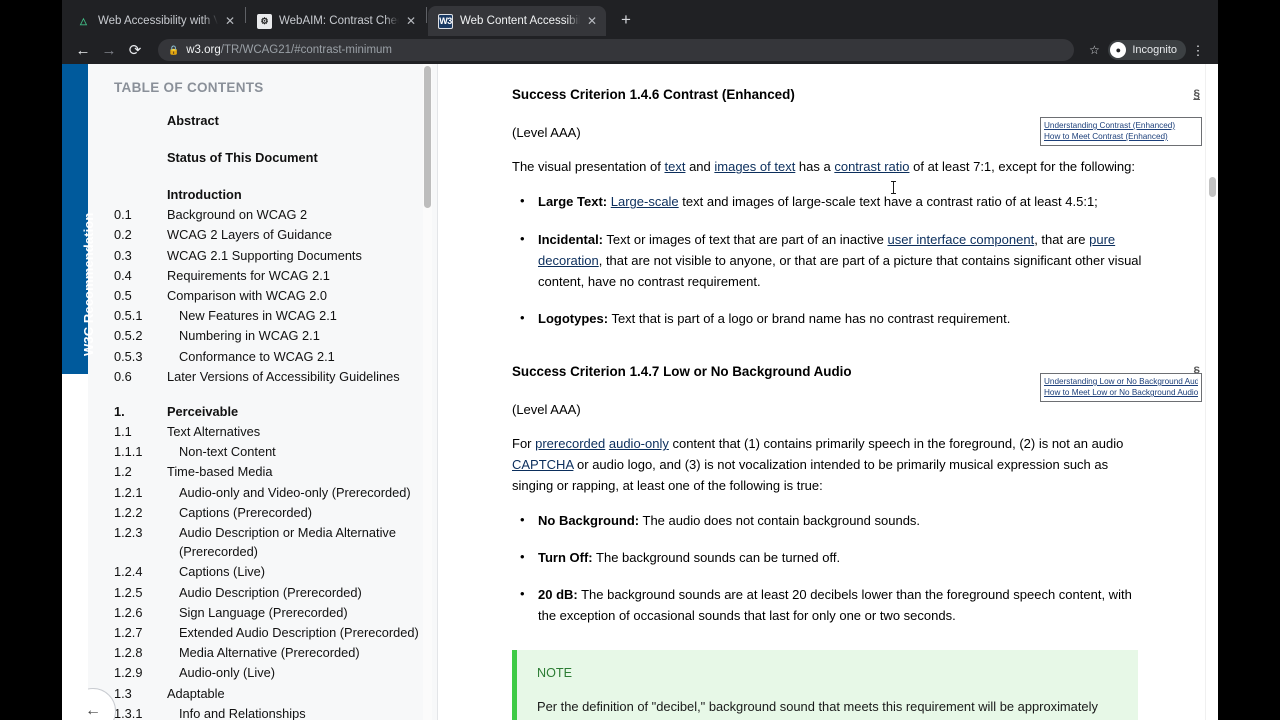 The image size is (1280, 720). What do you see at coordinates (295, 157) in the screenshot?
I see `toc-item-status: Status of This Document` at bounding box center [295, 157].